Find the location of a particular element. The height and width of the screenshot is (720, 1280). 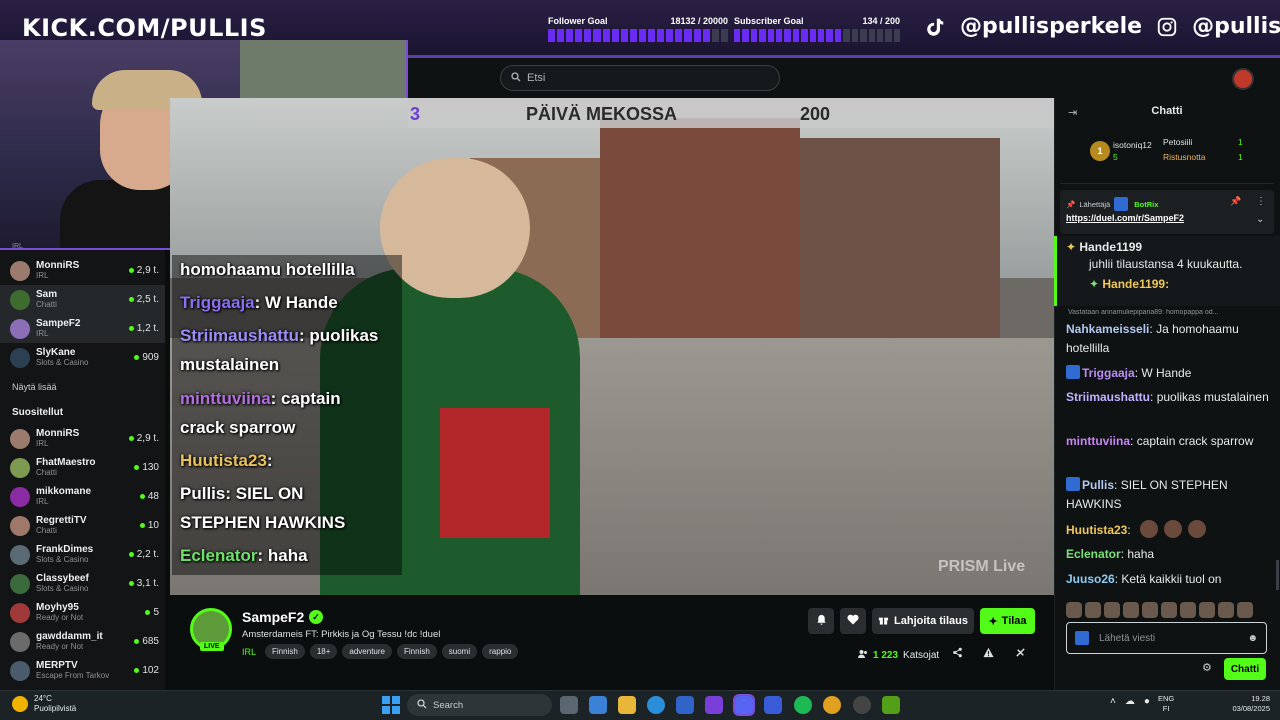

emoji-icon: ☻ is located at coordinates (1252, 638).